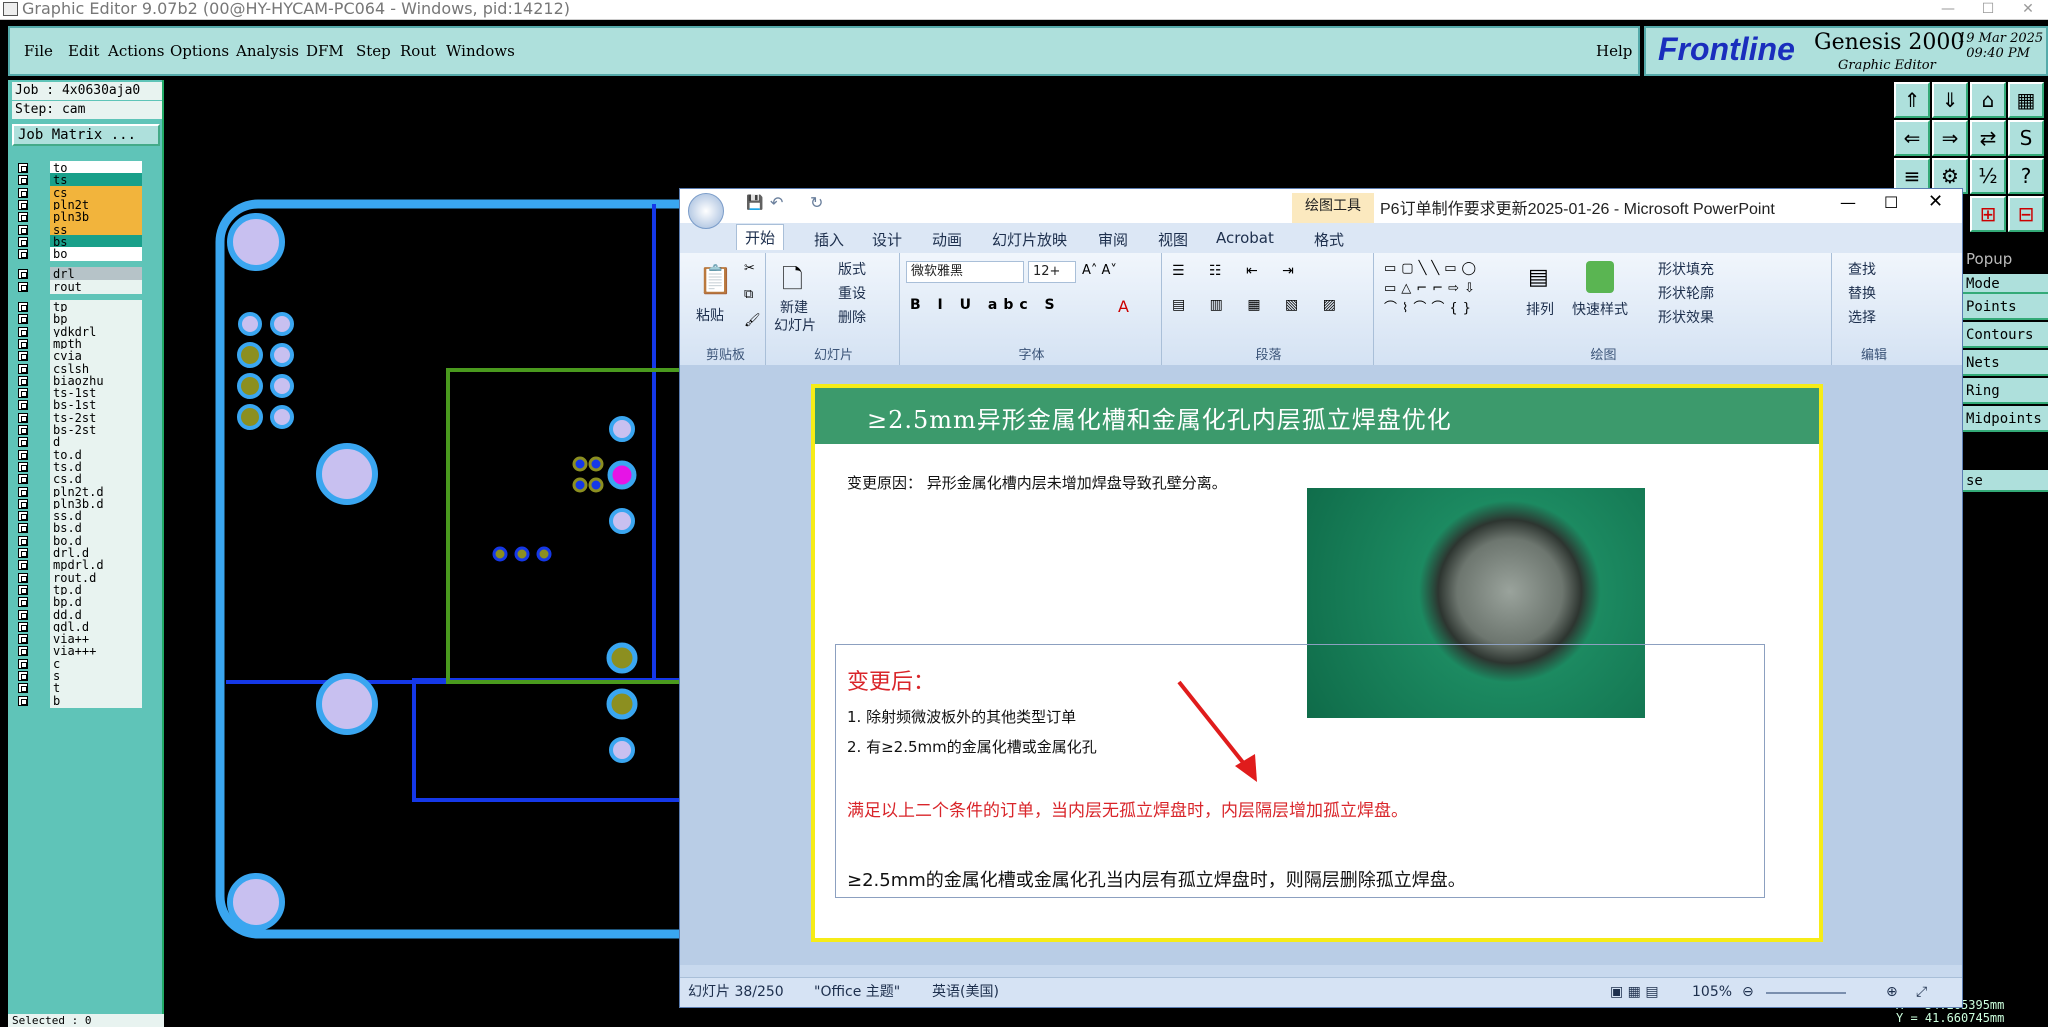 The height and width of the screenshot is (1027, 2048). I want to click on change-reason: 变更原因： 异形金属化槽内层未增加焊盘导致孔壁分离。, so click(1037, 482).